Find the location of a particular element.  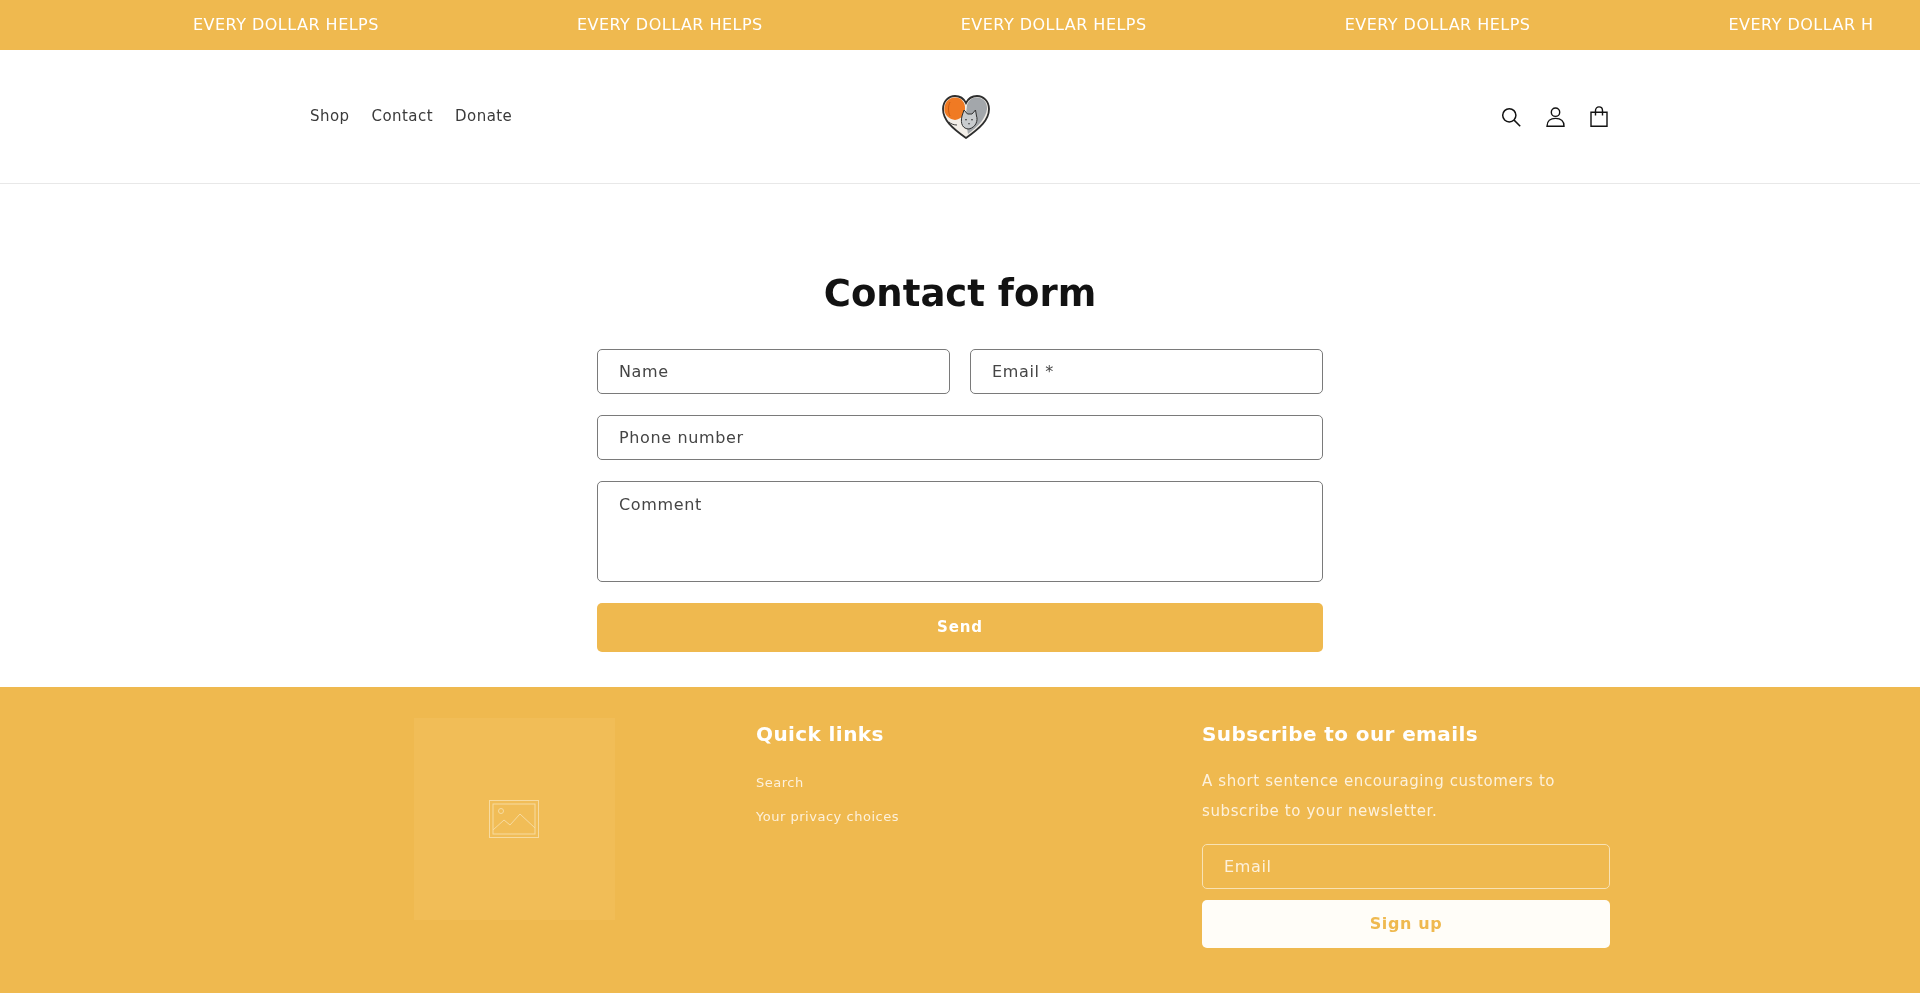

shopping-bag-icon is located at coordinates (1599, 116).